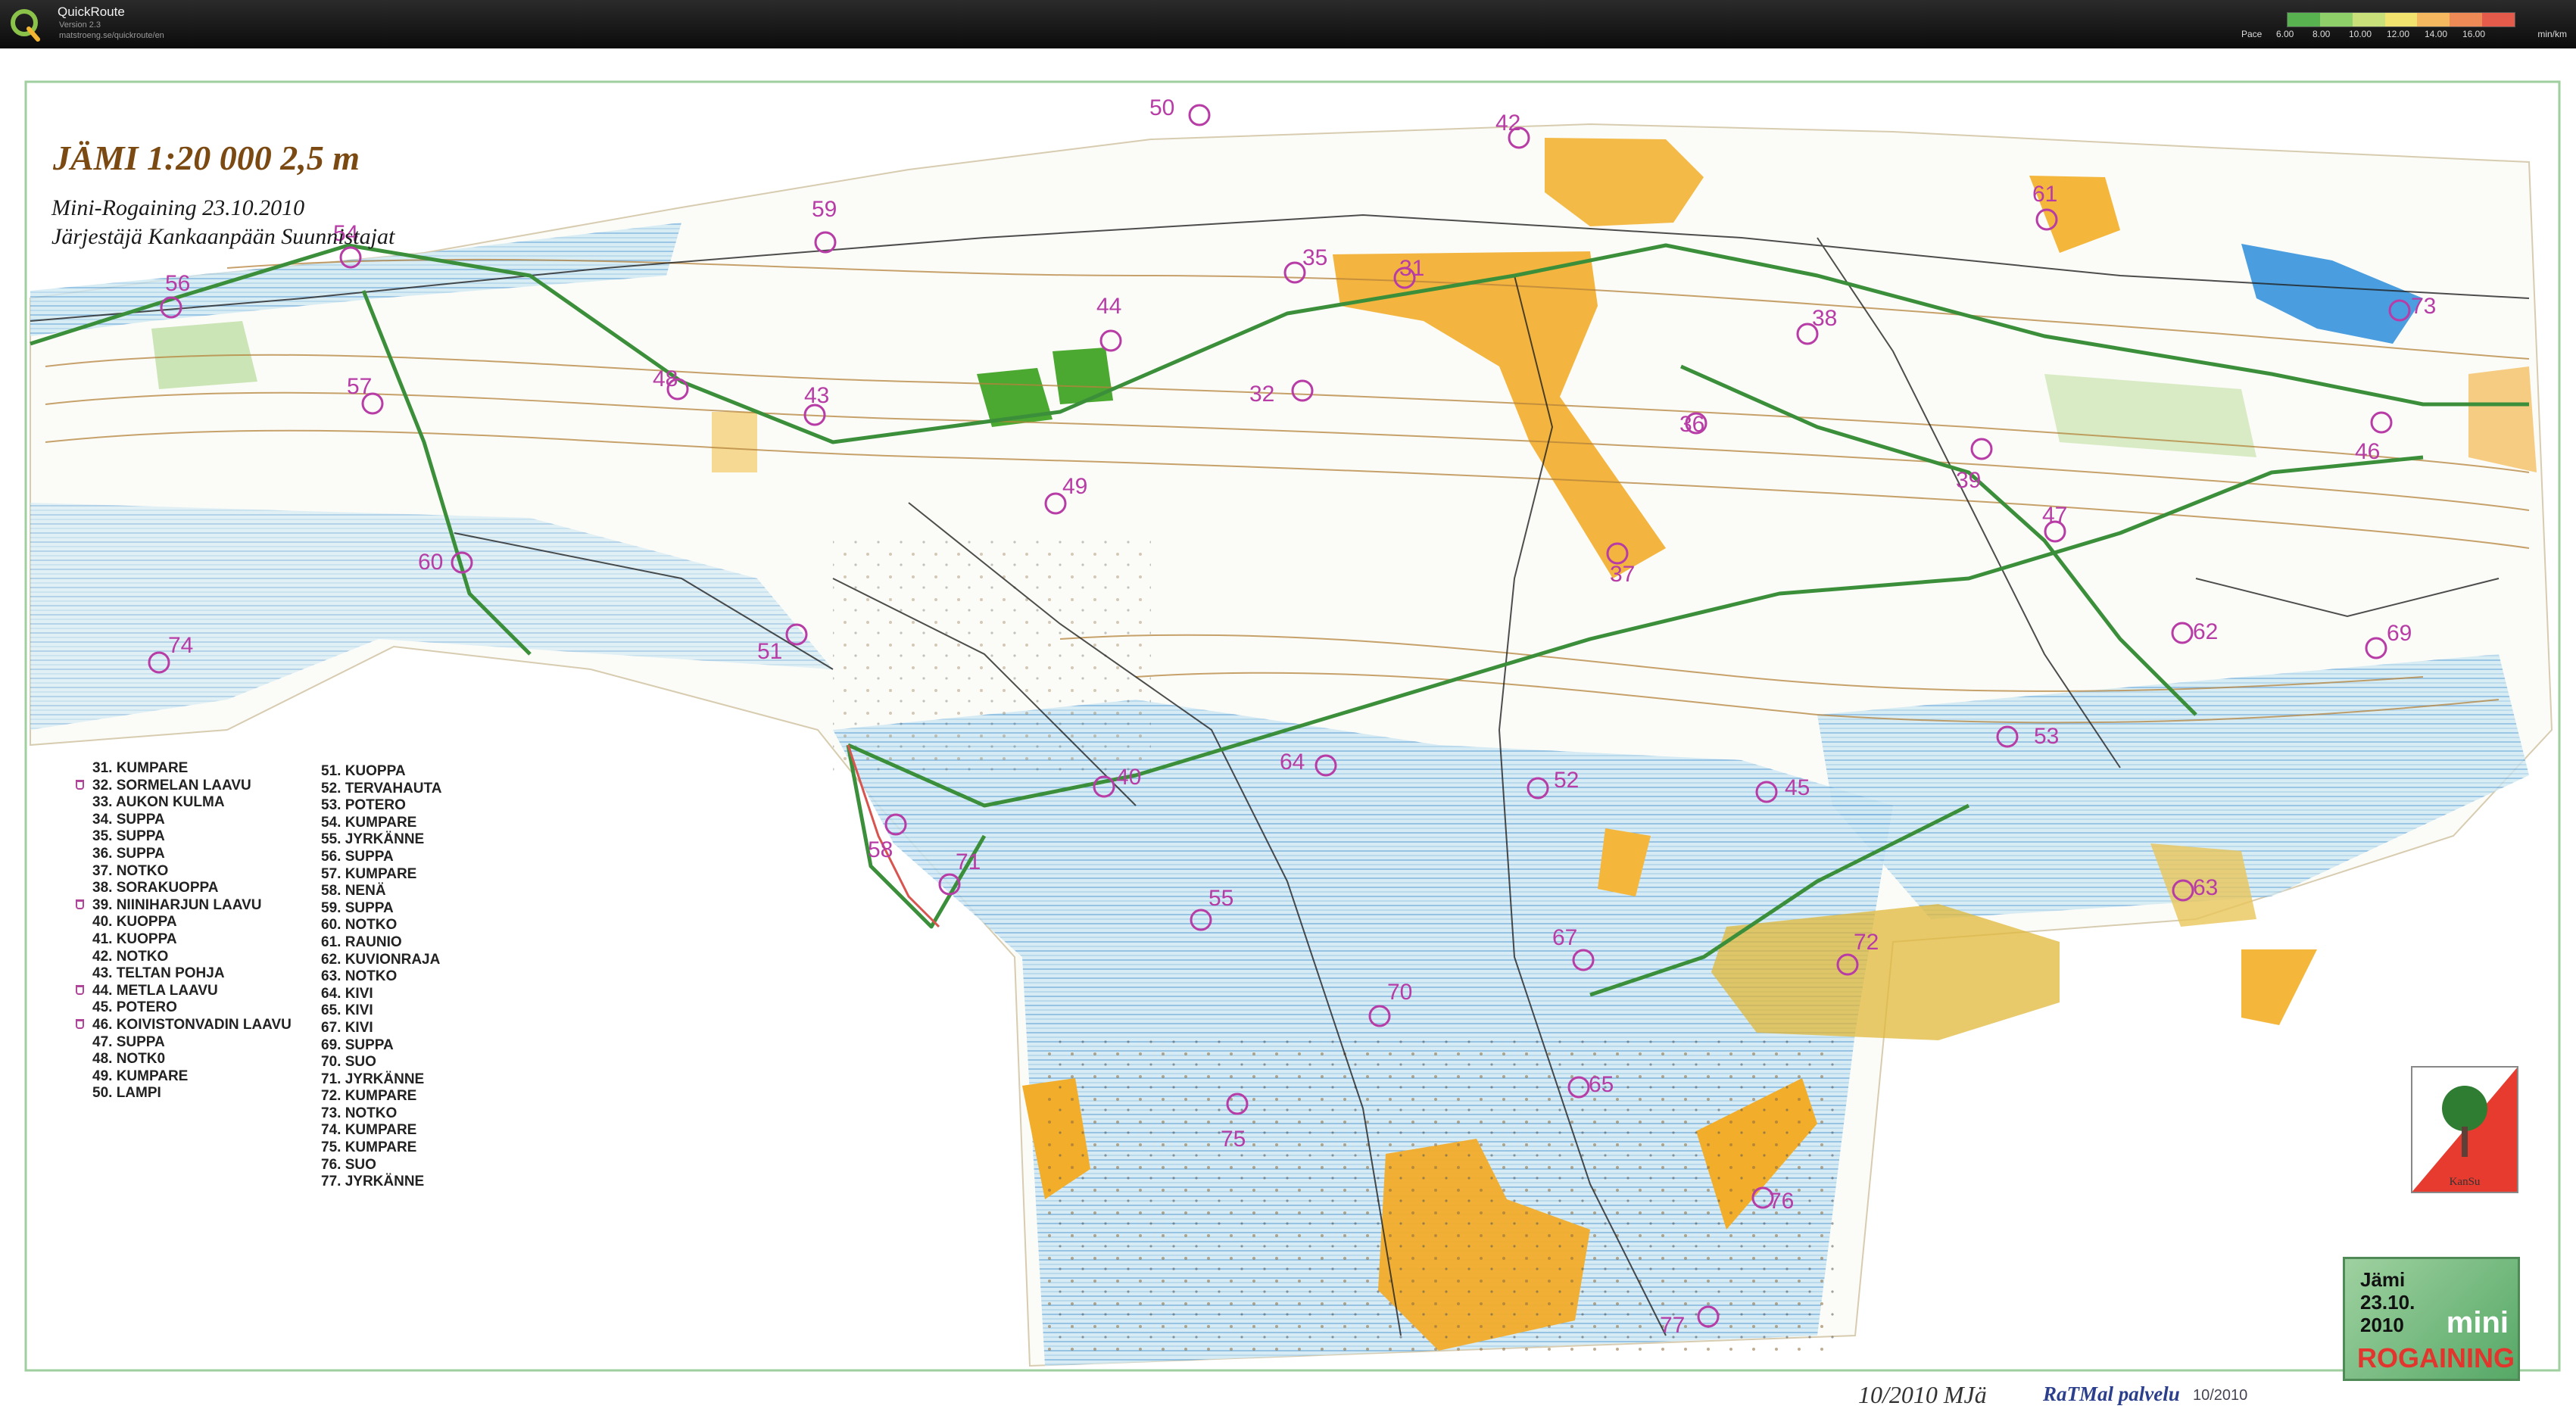 The width and height of the screenshot is (2576, 1409). Describe the element at coordinates (189, 904) in the screenshot. I see `control-legend-name: NIINIHARJUN LAAVU` at that location.